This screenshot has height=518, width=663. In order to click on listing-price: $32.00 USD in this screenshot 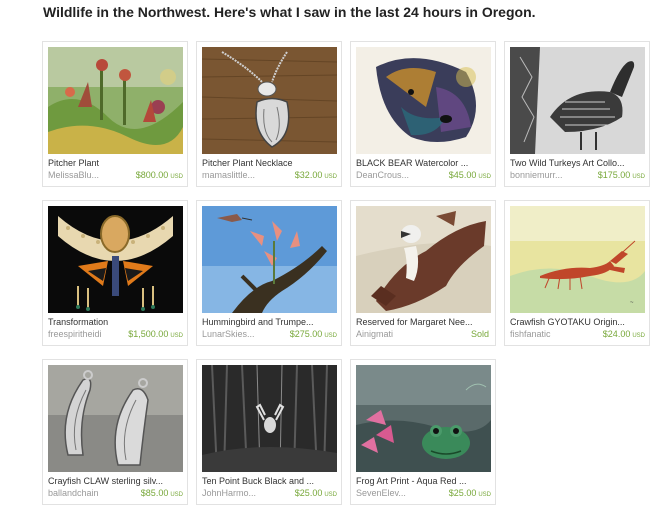, I will do `click(315, 175)`.